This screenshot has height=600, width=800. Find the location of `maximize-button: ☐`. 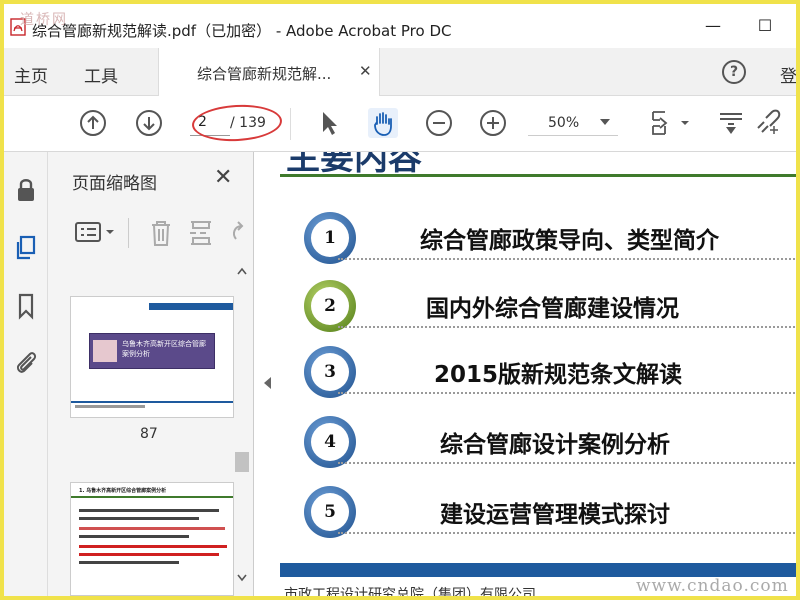

maximize-button: ☐ is located at coordinates (765, 27).